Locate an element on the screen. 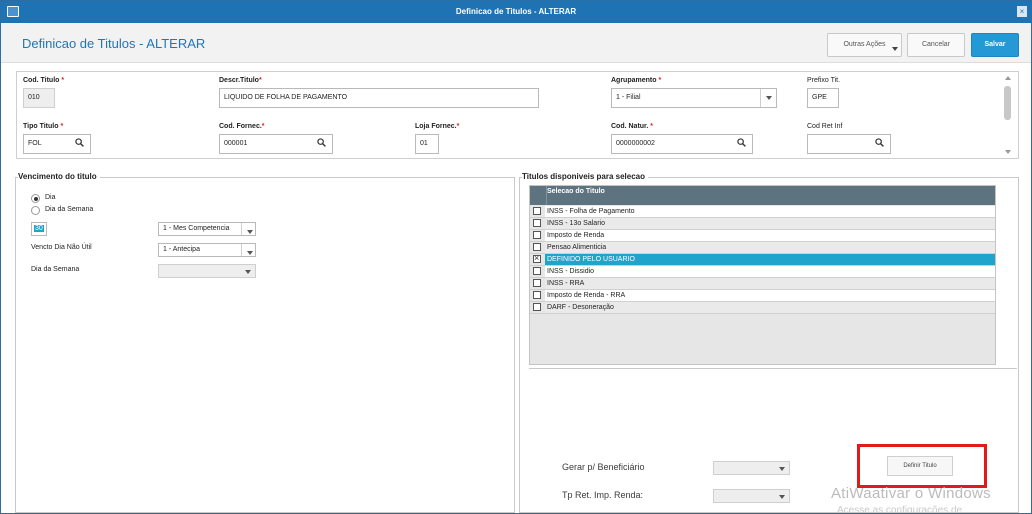 The width and height of the screenshot is (1032, 514). list-item: Pensao Alimenticia is located at coordinates (762, 248).